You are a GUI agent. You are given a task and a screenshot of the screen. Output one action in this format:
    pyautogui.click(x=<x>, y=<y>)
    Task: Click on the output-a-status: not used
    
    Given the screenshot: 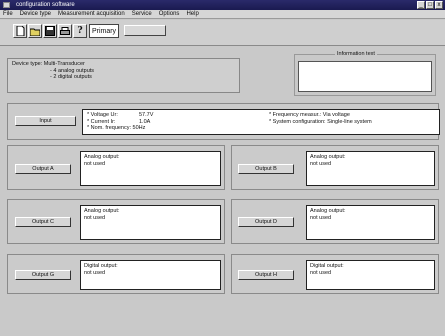 What is the action you would take?
    pyautogui.click(x=95, y=163)
    